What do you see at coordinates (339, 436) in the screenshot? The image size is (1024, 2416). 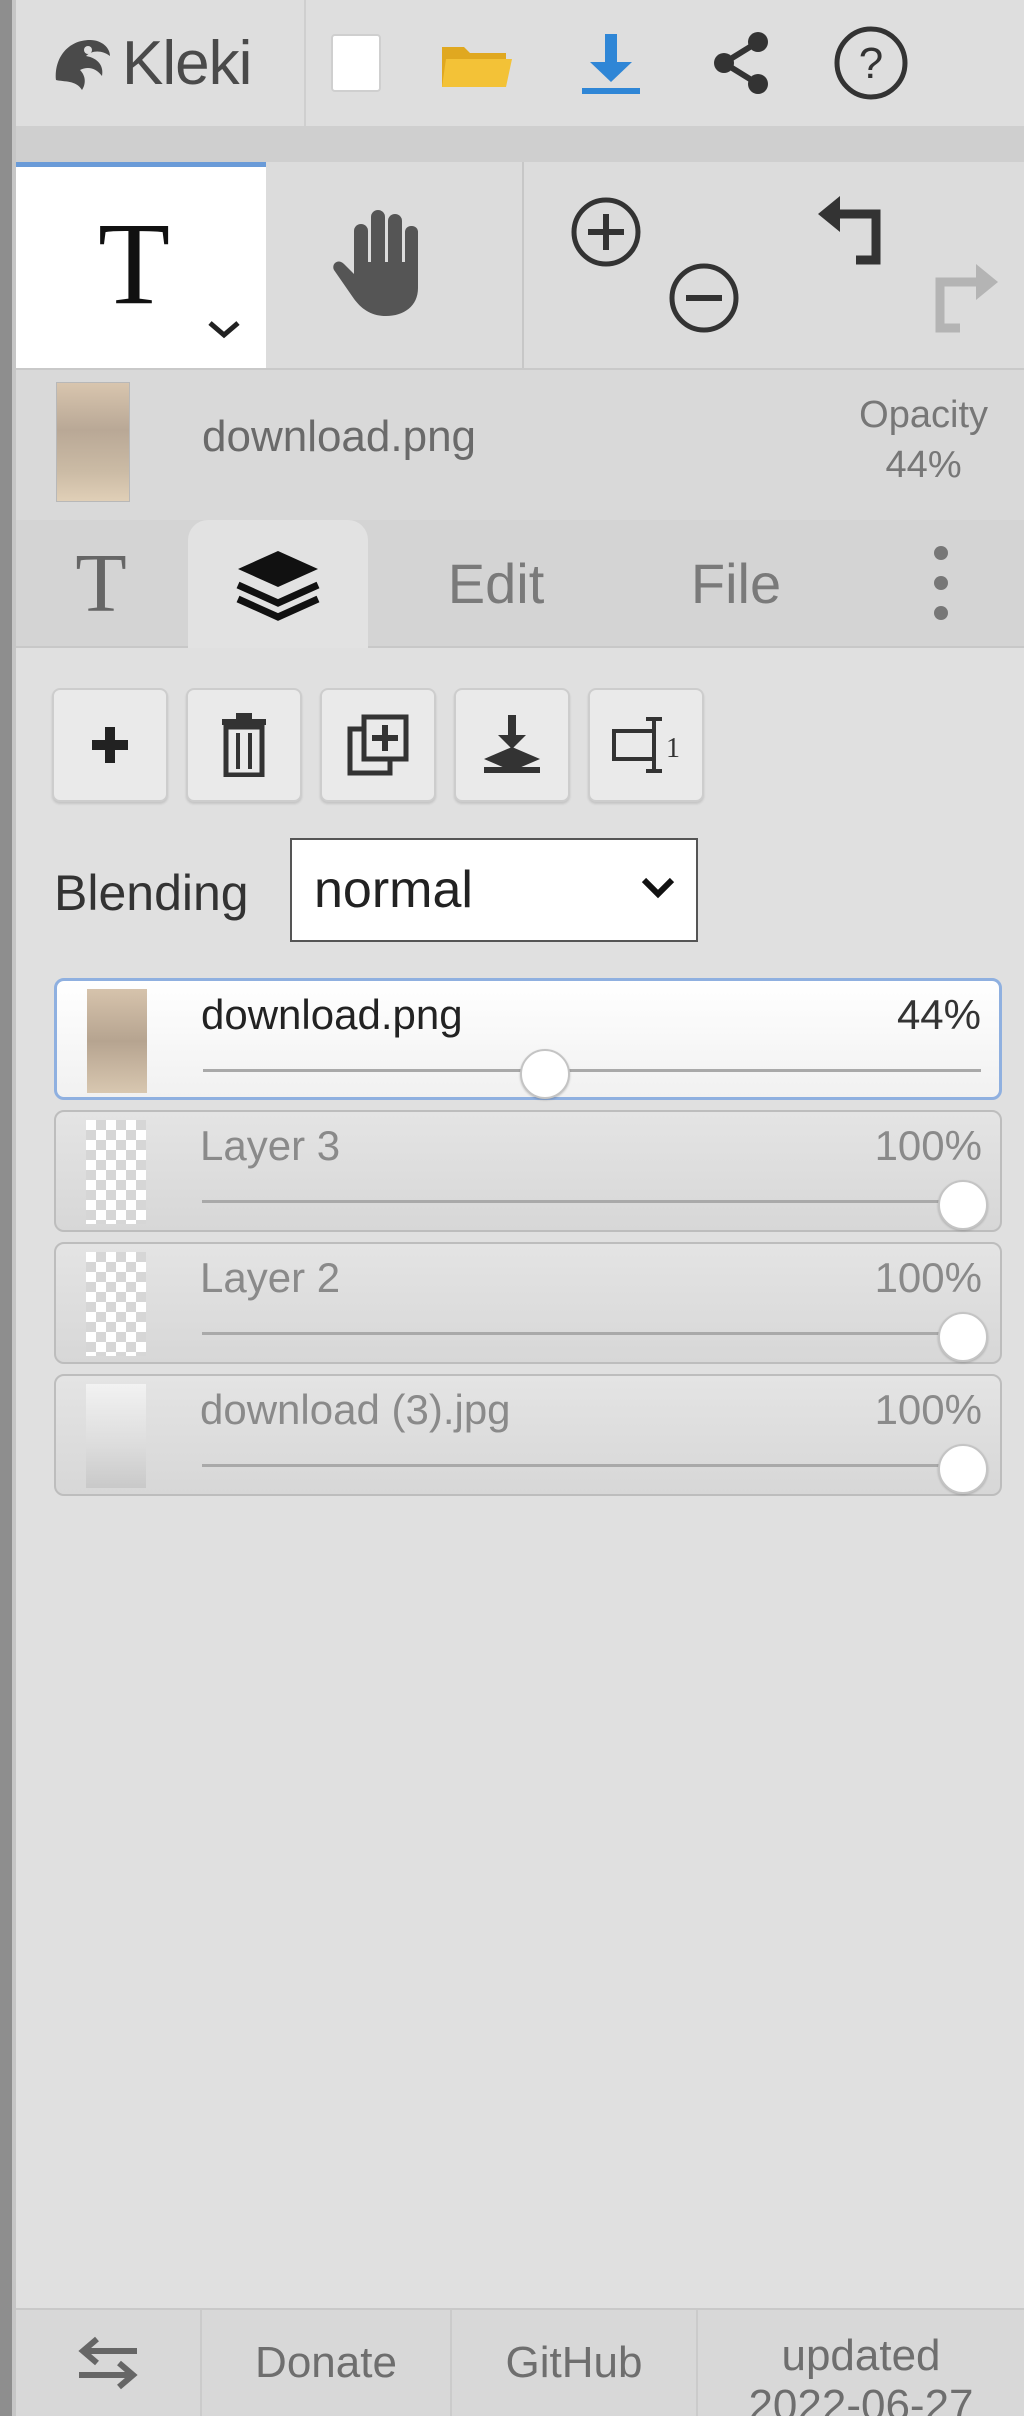 I see `current-layer-name: download.png` at bounding box center [339, 436].